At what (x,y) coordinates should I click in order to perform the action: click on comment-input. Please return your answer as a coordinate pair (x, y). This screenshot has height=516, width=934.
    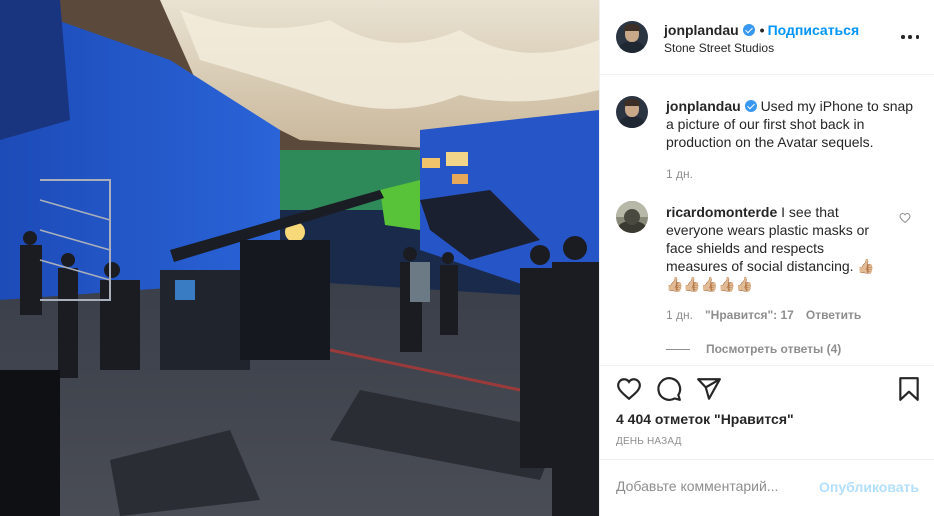
    Looking at the image, I should click on (711, 486).